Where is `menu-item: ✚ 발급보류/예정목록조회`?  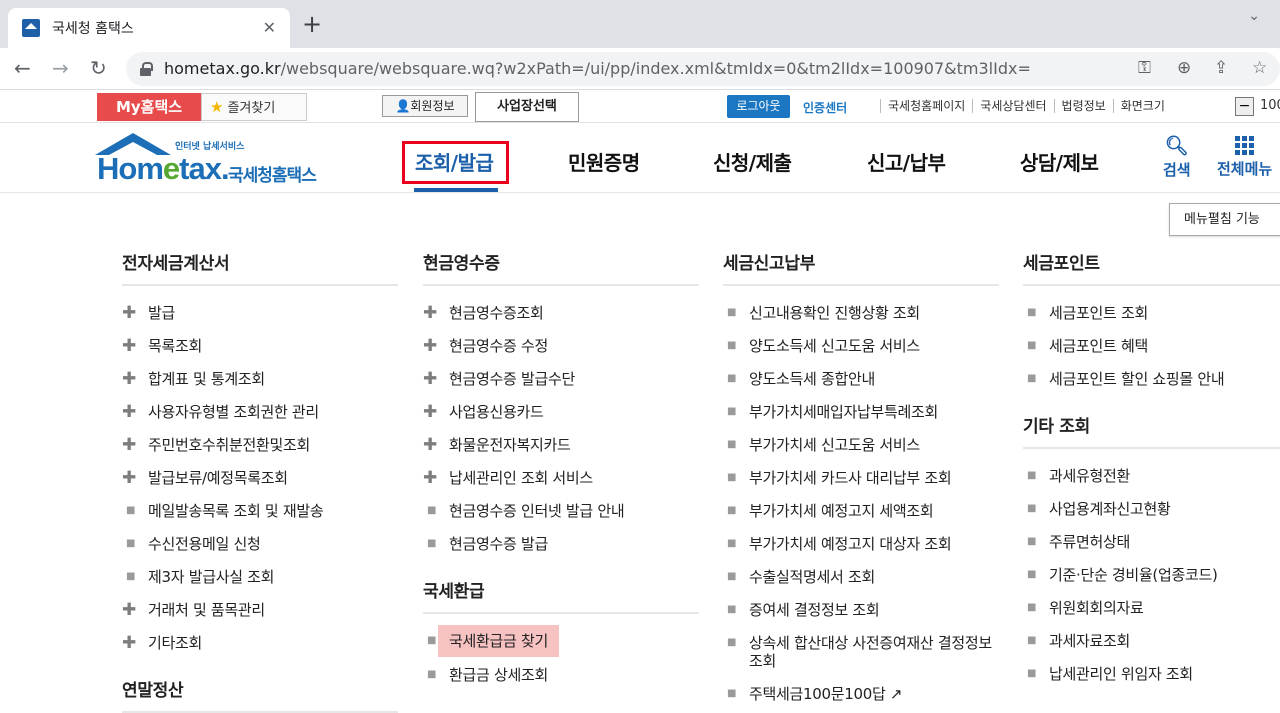
menu-item: ✚ 발급보류/예정목록조회 is located at coordinates (260, 478).